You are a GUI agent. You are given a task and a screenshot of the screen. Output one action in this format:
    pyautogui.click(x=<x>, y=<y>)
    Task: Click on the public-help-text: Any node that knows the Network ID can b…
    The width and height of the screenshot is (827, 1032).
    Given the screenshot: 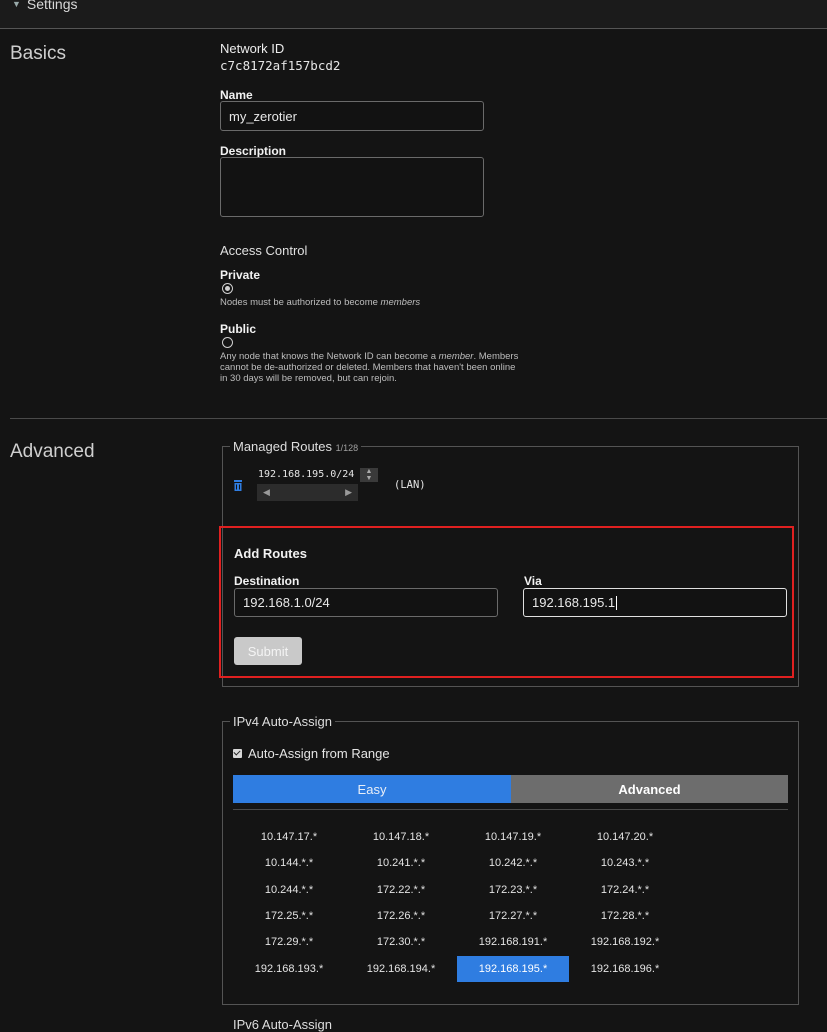 What is the action you would take?
    pyautogui.click(x=370, y=367)
    